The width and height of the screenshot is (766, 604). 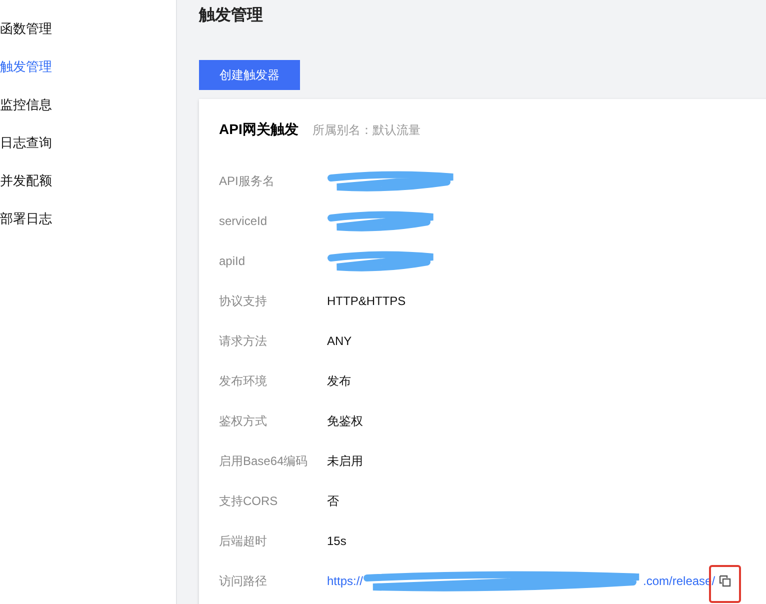 What do you see at coordinates (366, 301) in the screenshot?
I see `field-value: HTTP&HTTPS` at bounding box center [366, 301].